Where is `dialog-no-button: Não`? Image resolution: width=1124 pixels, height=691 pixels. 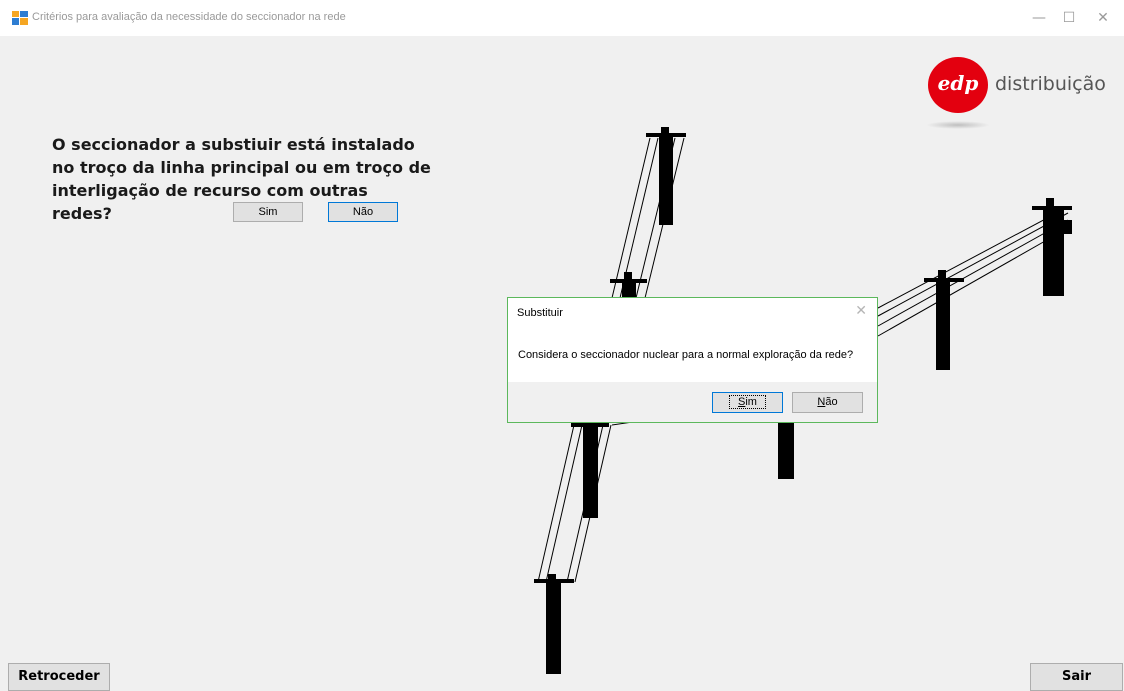 dialog-no-button: Não is located at coordinates (827, 402).